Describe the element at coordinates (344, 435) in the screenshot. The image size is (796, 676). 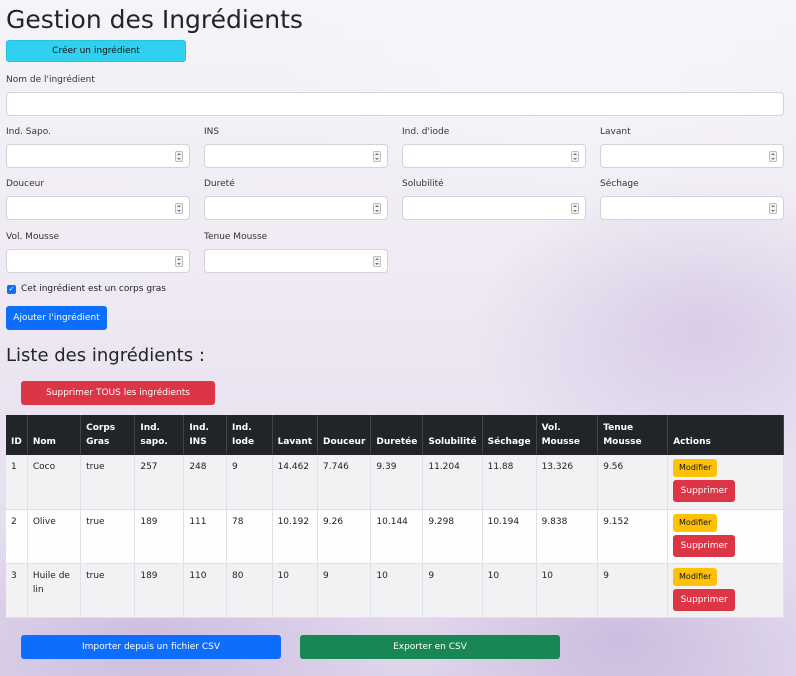
I see `col-douceur: Douceur` at that location.